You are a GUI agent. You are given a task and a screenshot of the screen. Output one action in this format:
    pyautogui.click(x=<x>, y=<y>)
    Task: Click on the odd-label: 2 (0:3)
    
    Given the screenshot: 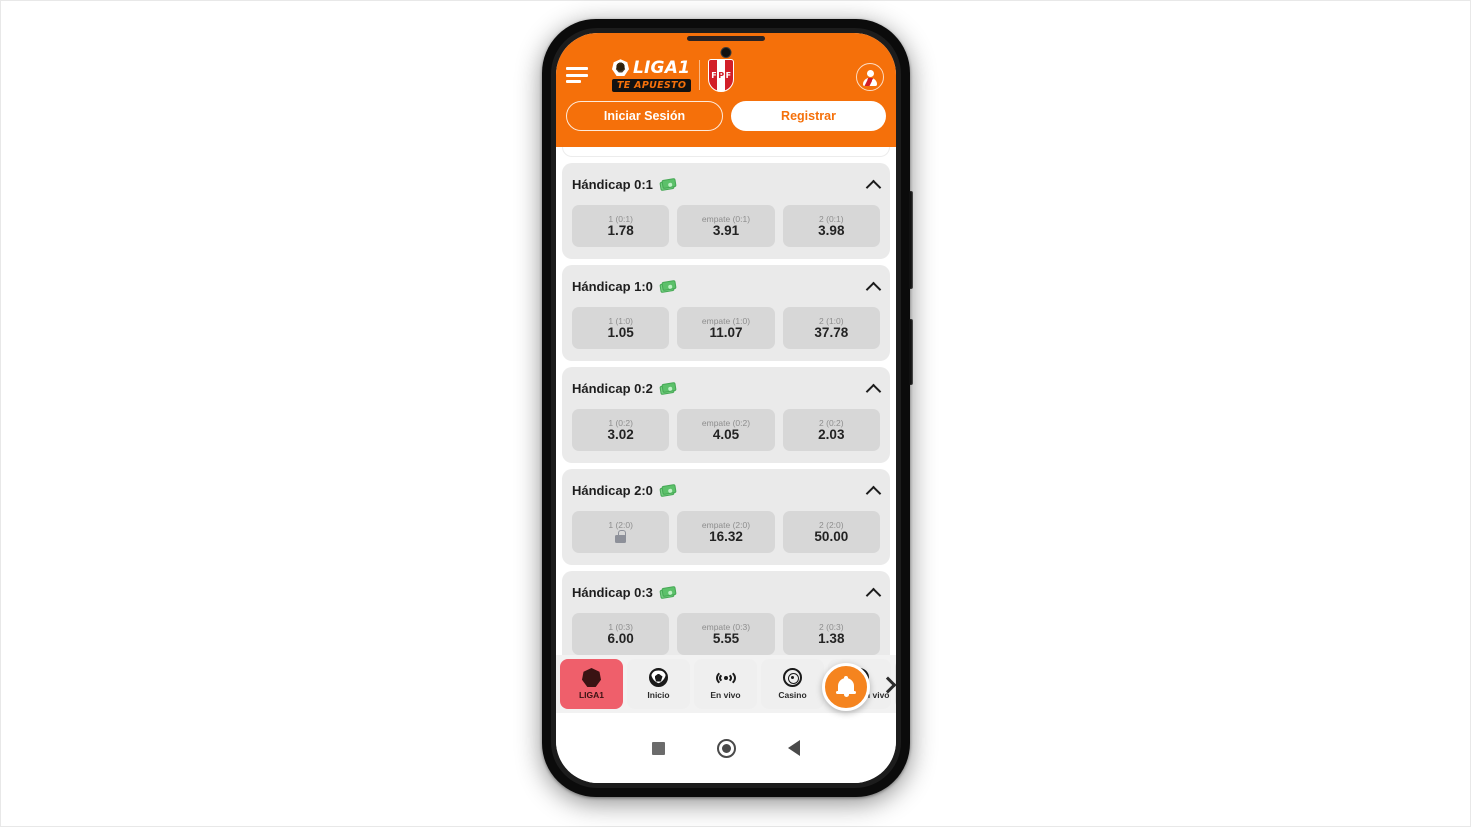 What is the action you would take?
    pyautogui.click(x=831, y=626)
    